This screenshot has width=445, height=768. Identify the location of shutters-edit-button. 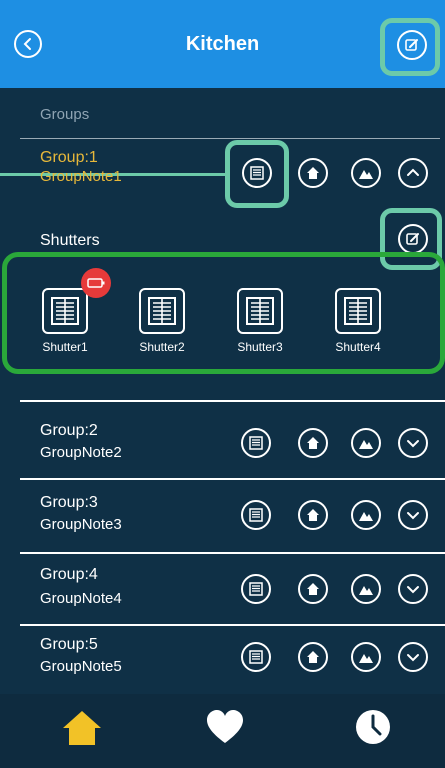
(413, 239).